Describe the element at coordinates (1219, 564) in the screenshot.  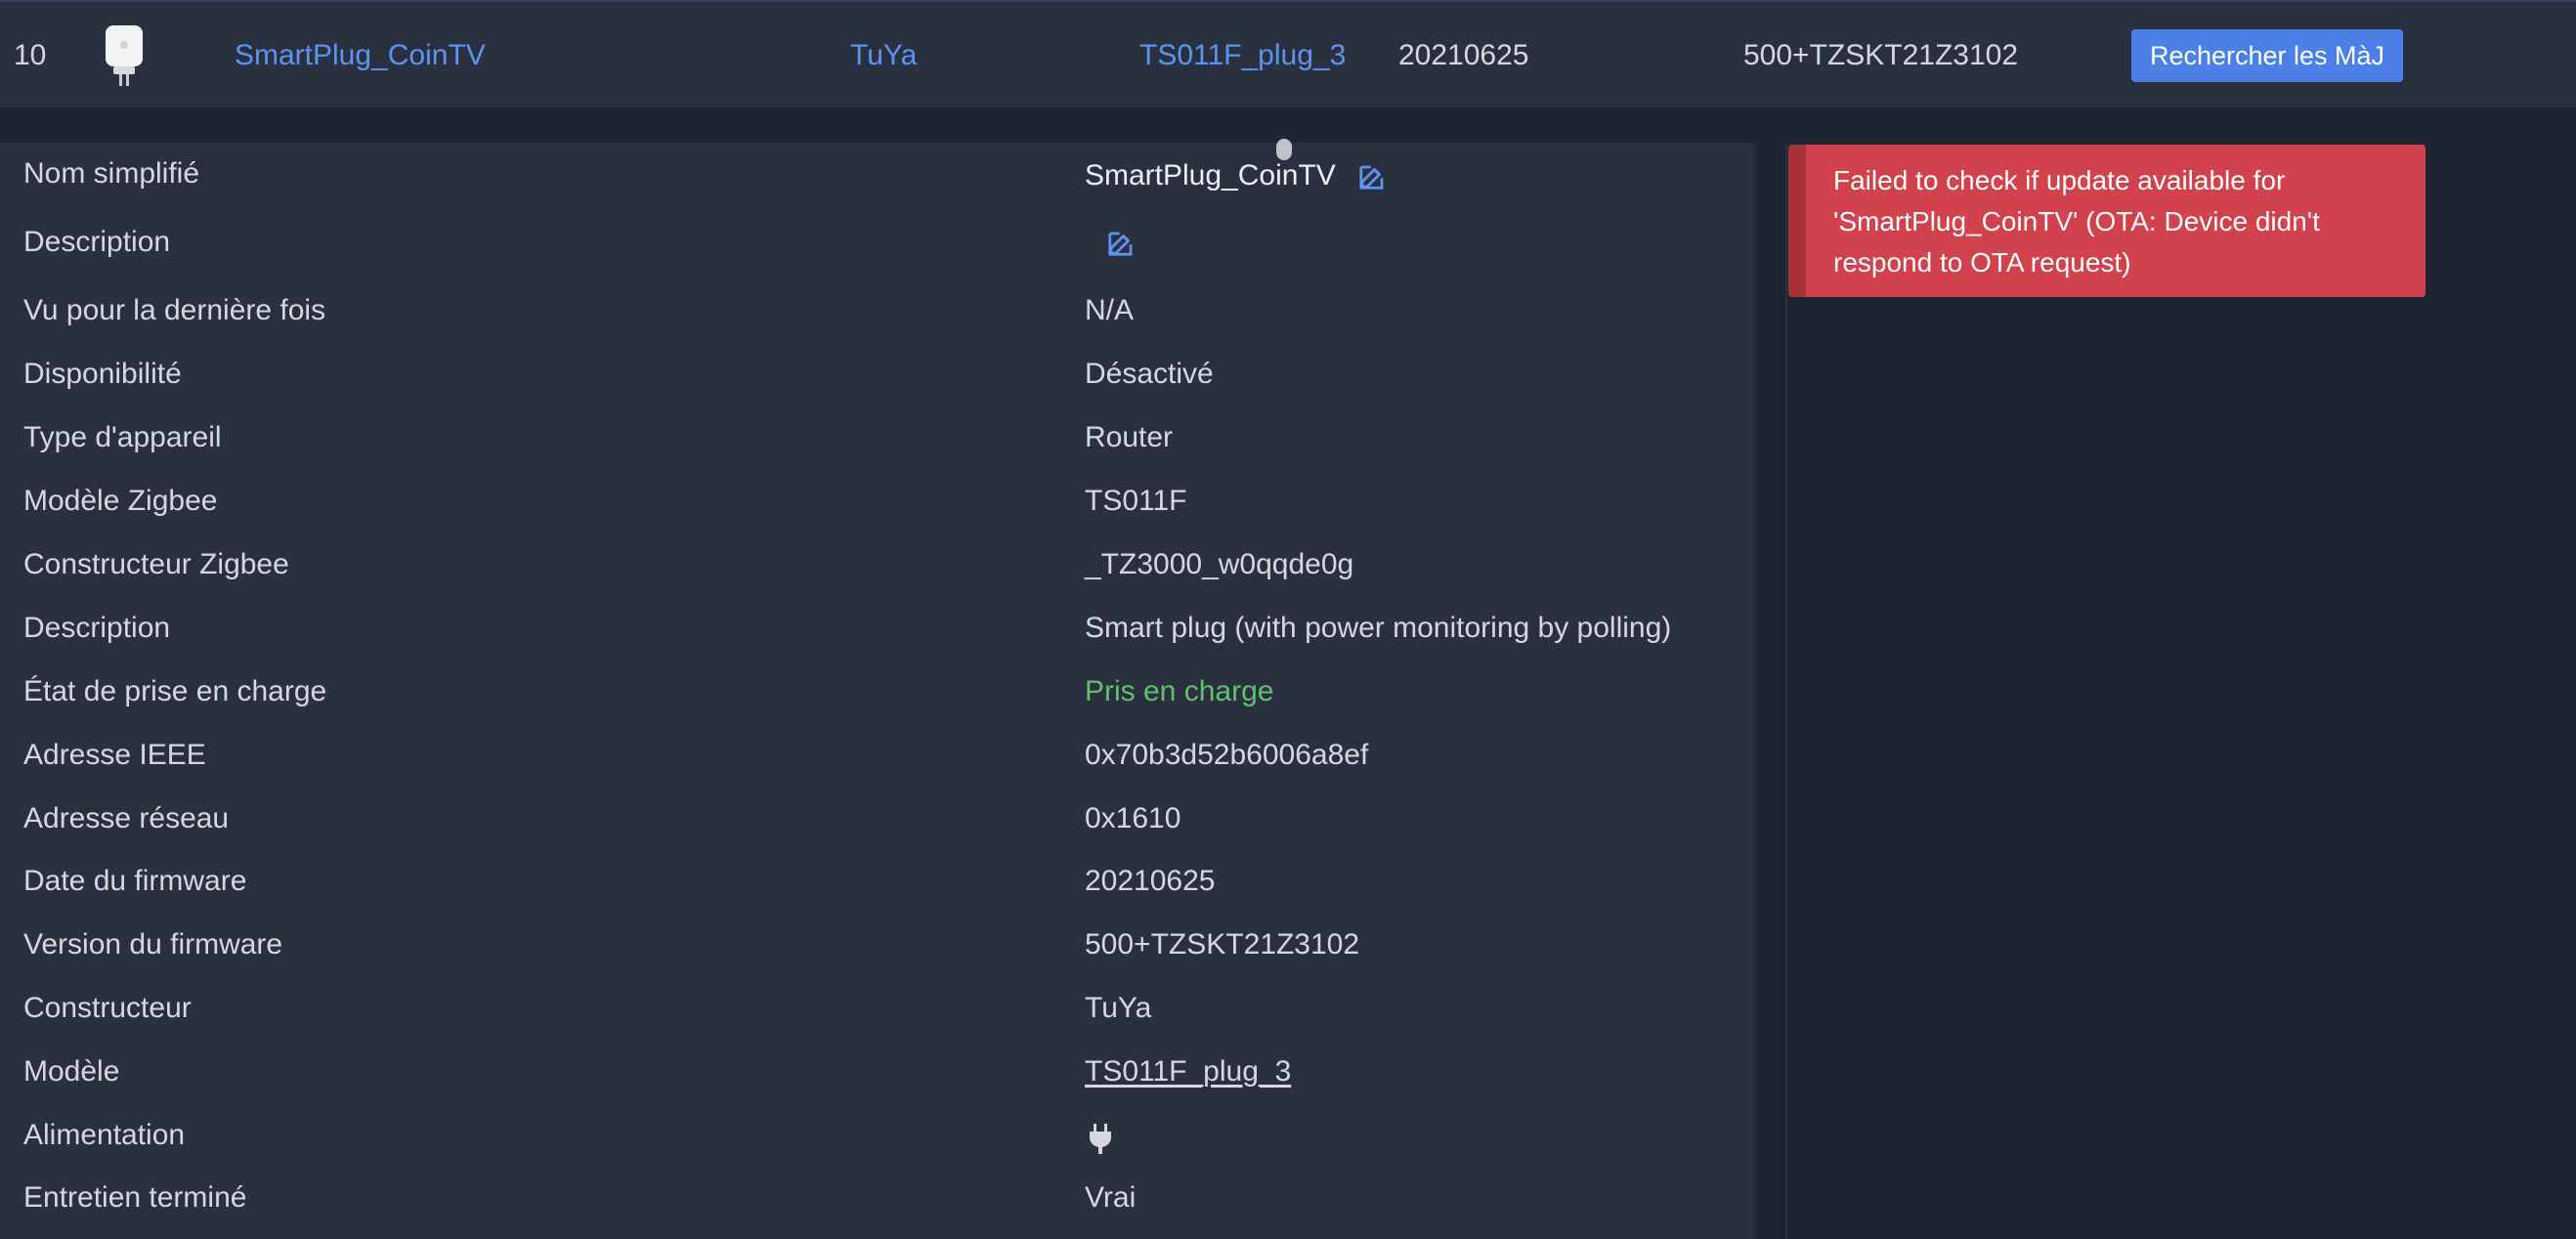
I see `detail-value: _TZ3000_w0qqde0g` at that location.